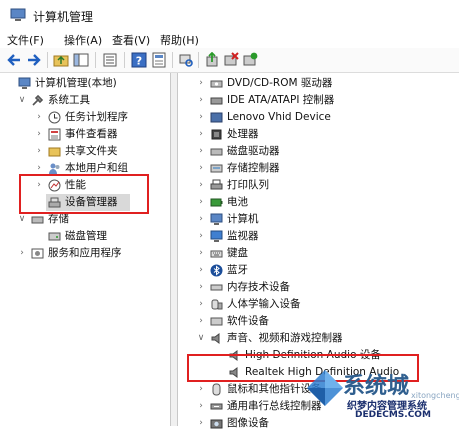 This screenshot has height=432, width=459. I want to click on tree-node-services-apps: › 服务和应用程序, so click(85, 253).